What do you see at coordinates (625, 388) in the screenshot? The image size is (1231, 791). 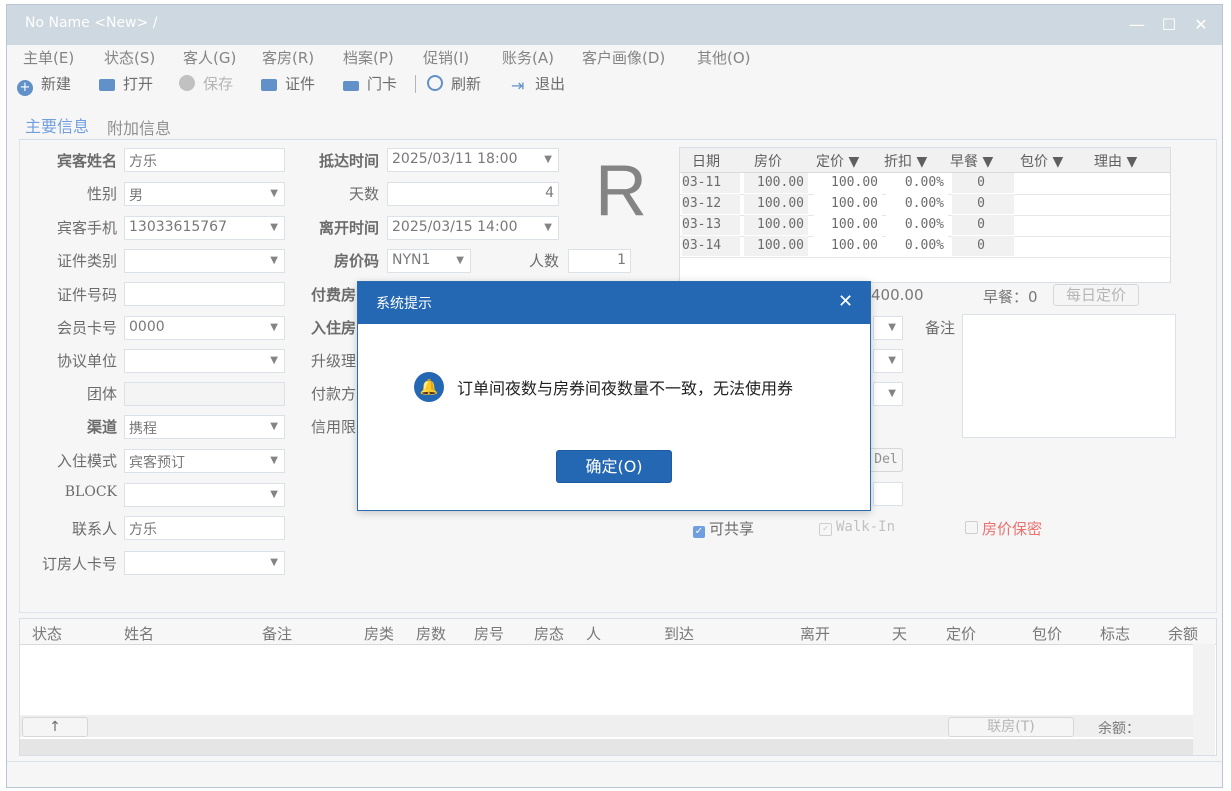 I see `dialog-message: 订单间夜数与房券间夜数量不一致，无法使用券` at bounding box center [625, 388].